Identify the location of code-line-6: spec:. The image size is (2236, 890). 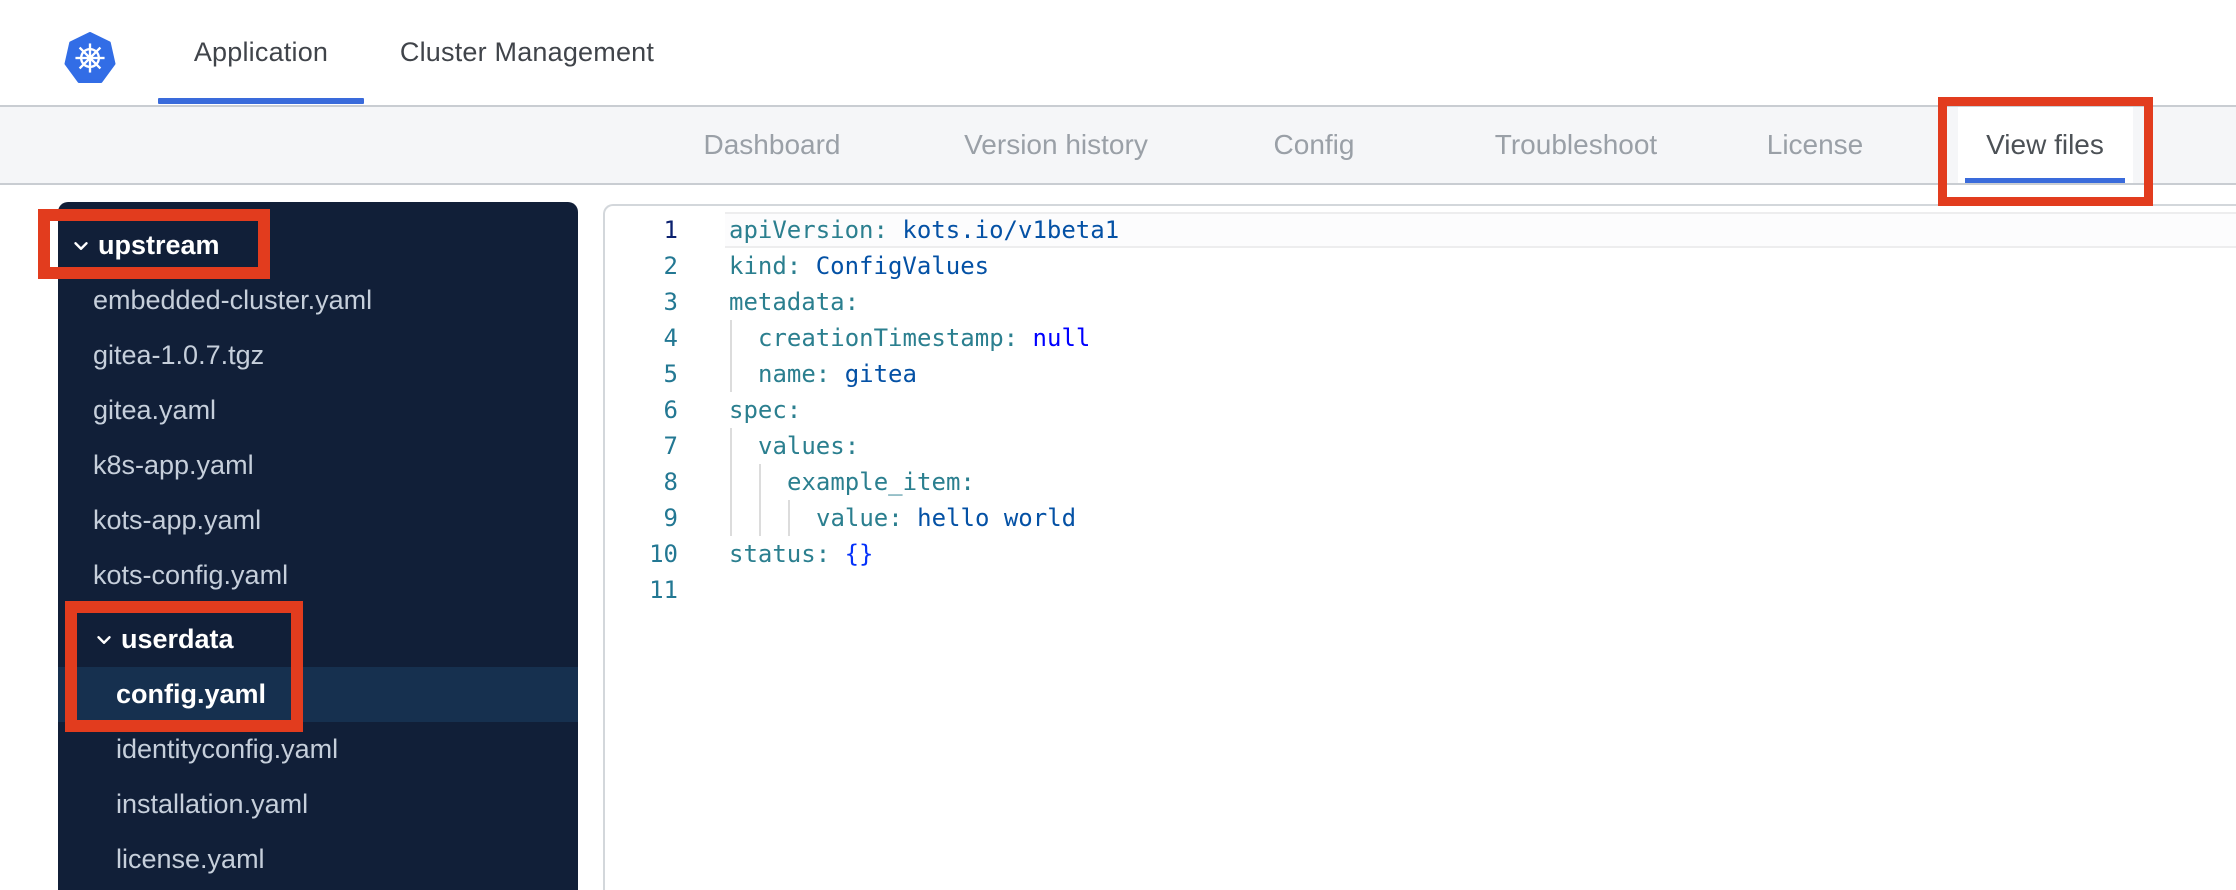
(1482, 410).